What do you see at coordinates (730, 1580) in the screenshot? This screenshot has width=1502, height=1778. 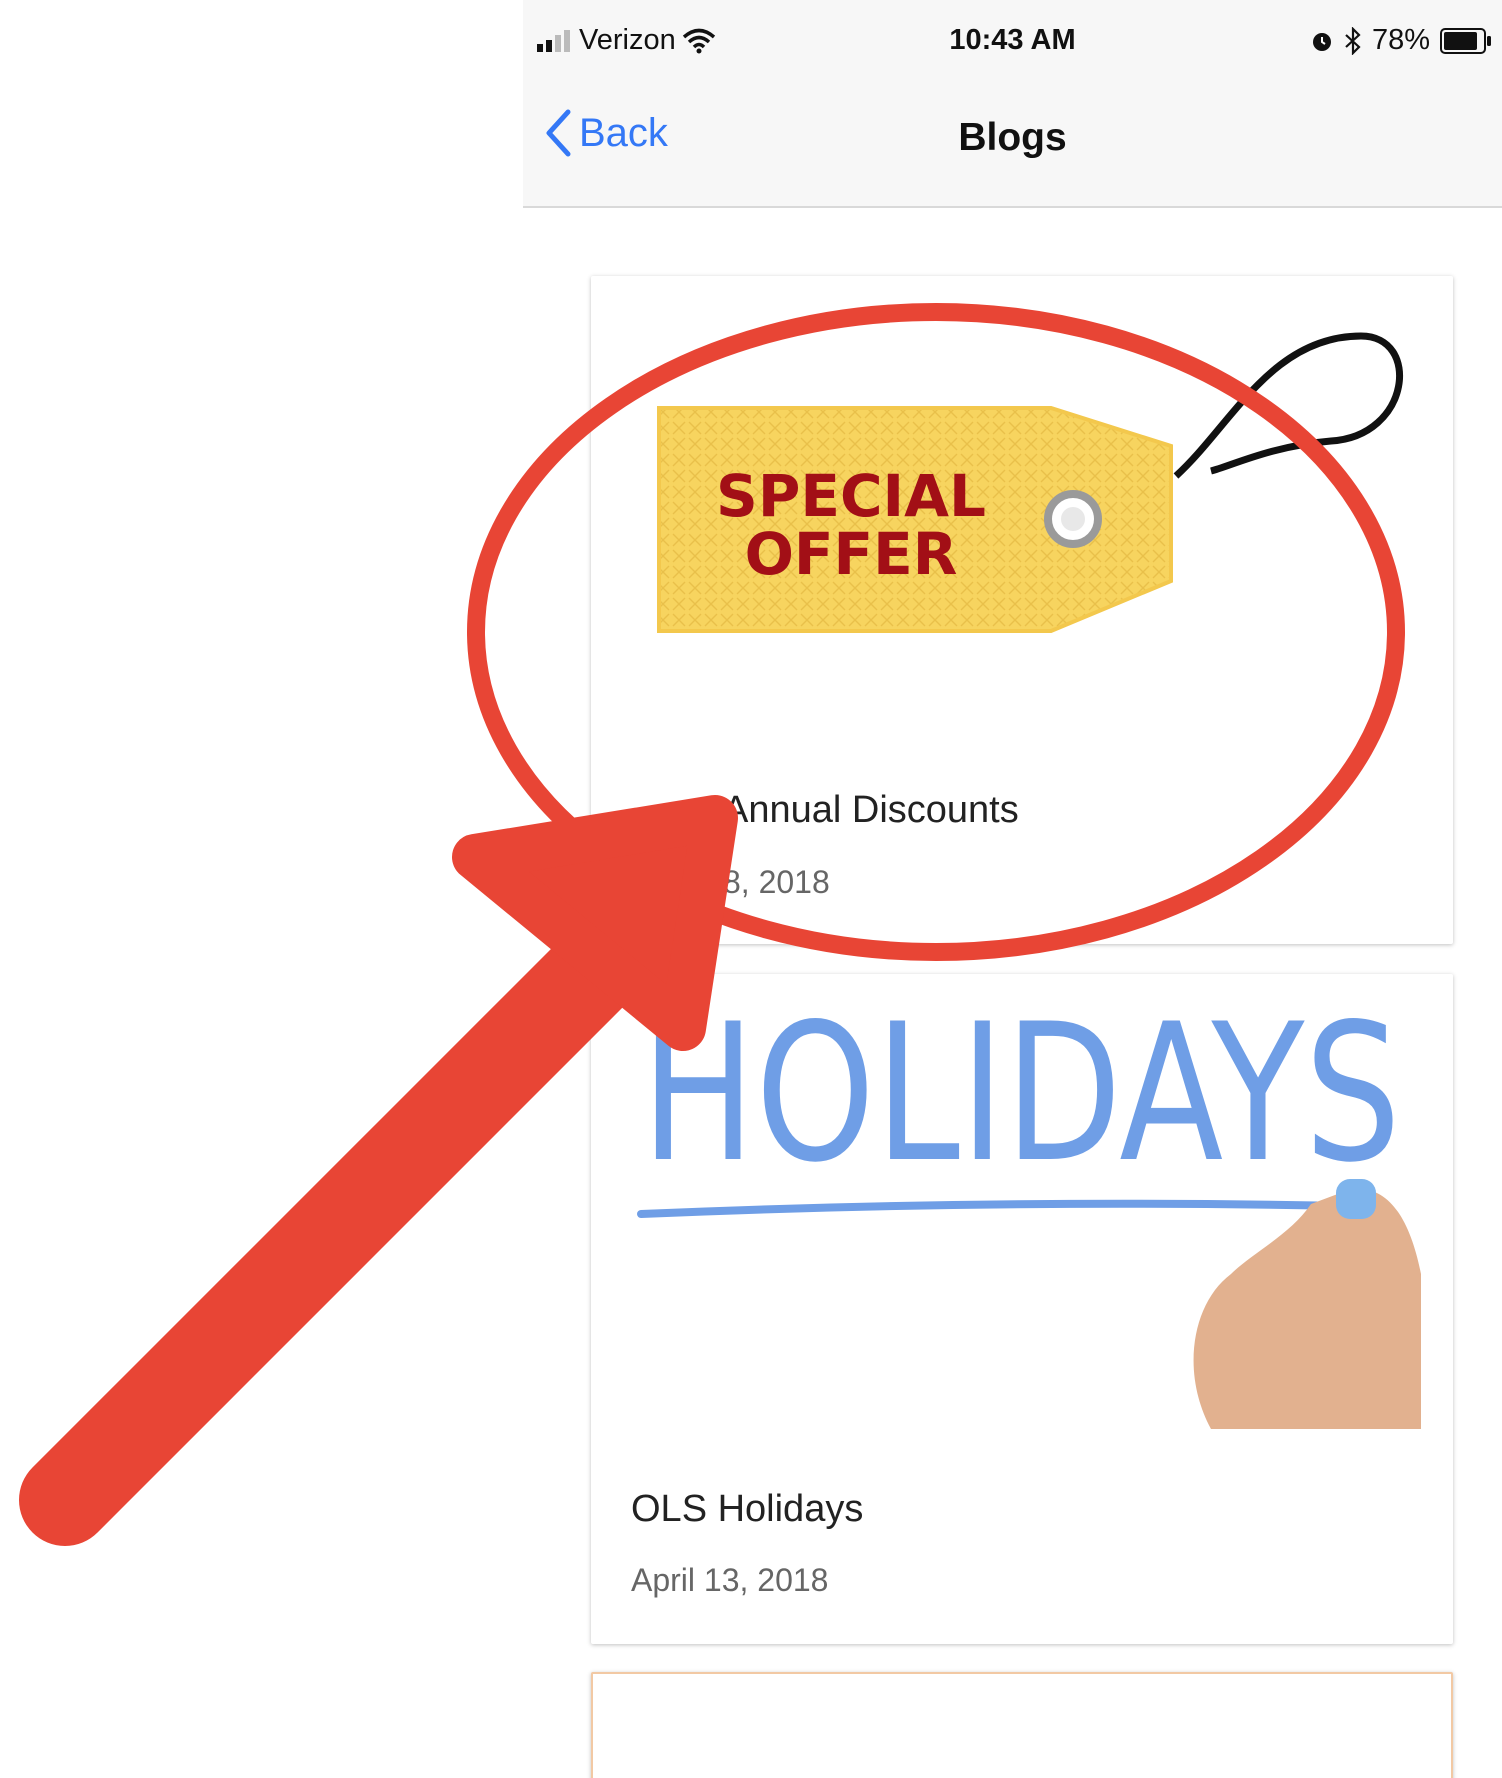 I see `blog-date: April 13, 2018` at bounding box center [730, 1580].